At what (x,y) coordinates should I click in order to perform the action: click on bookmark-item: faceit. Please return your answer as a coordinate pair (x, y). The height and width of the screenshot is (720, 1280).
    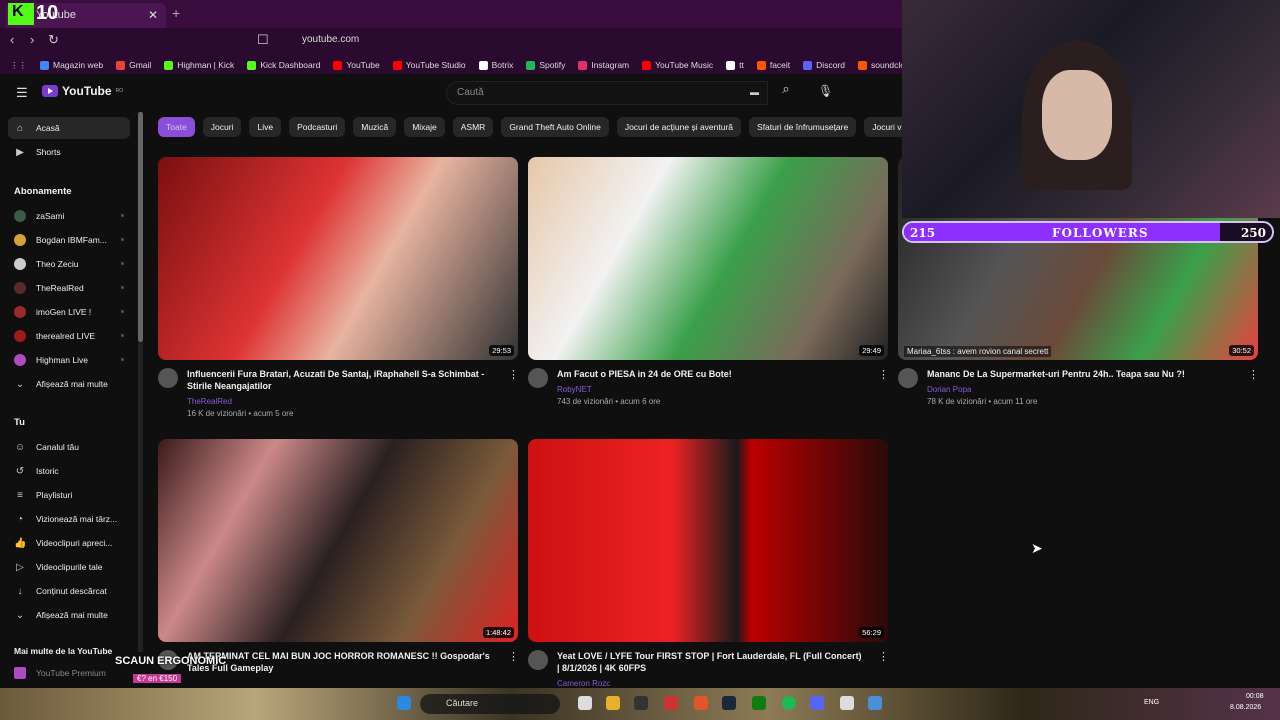
    Looking at the image, I should click on (773, 65).